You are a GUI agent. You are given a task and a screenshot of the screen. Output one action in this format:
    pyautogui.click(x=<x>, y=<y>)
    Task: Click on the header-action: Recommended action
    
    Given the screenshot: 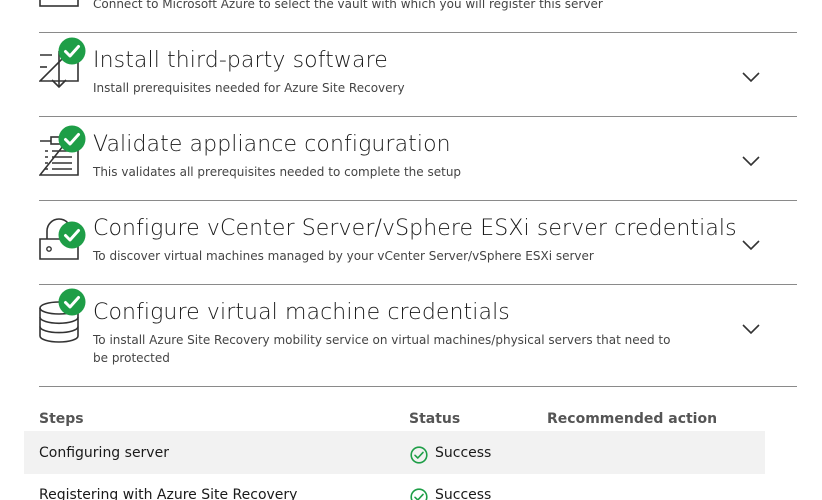 What is the action you would take?
    pyautogui.click(x=632, y=419)
    